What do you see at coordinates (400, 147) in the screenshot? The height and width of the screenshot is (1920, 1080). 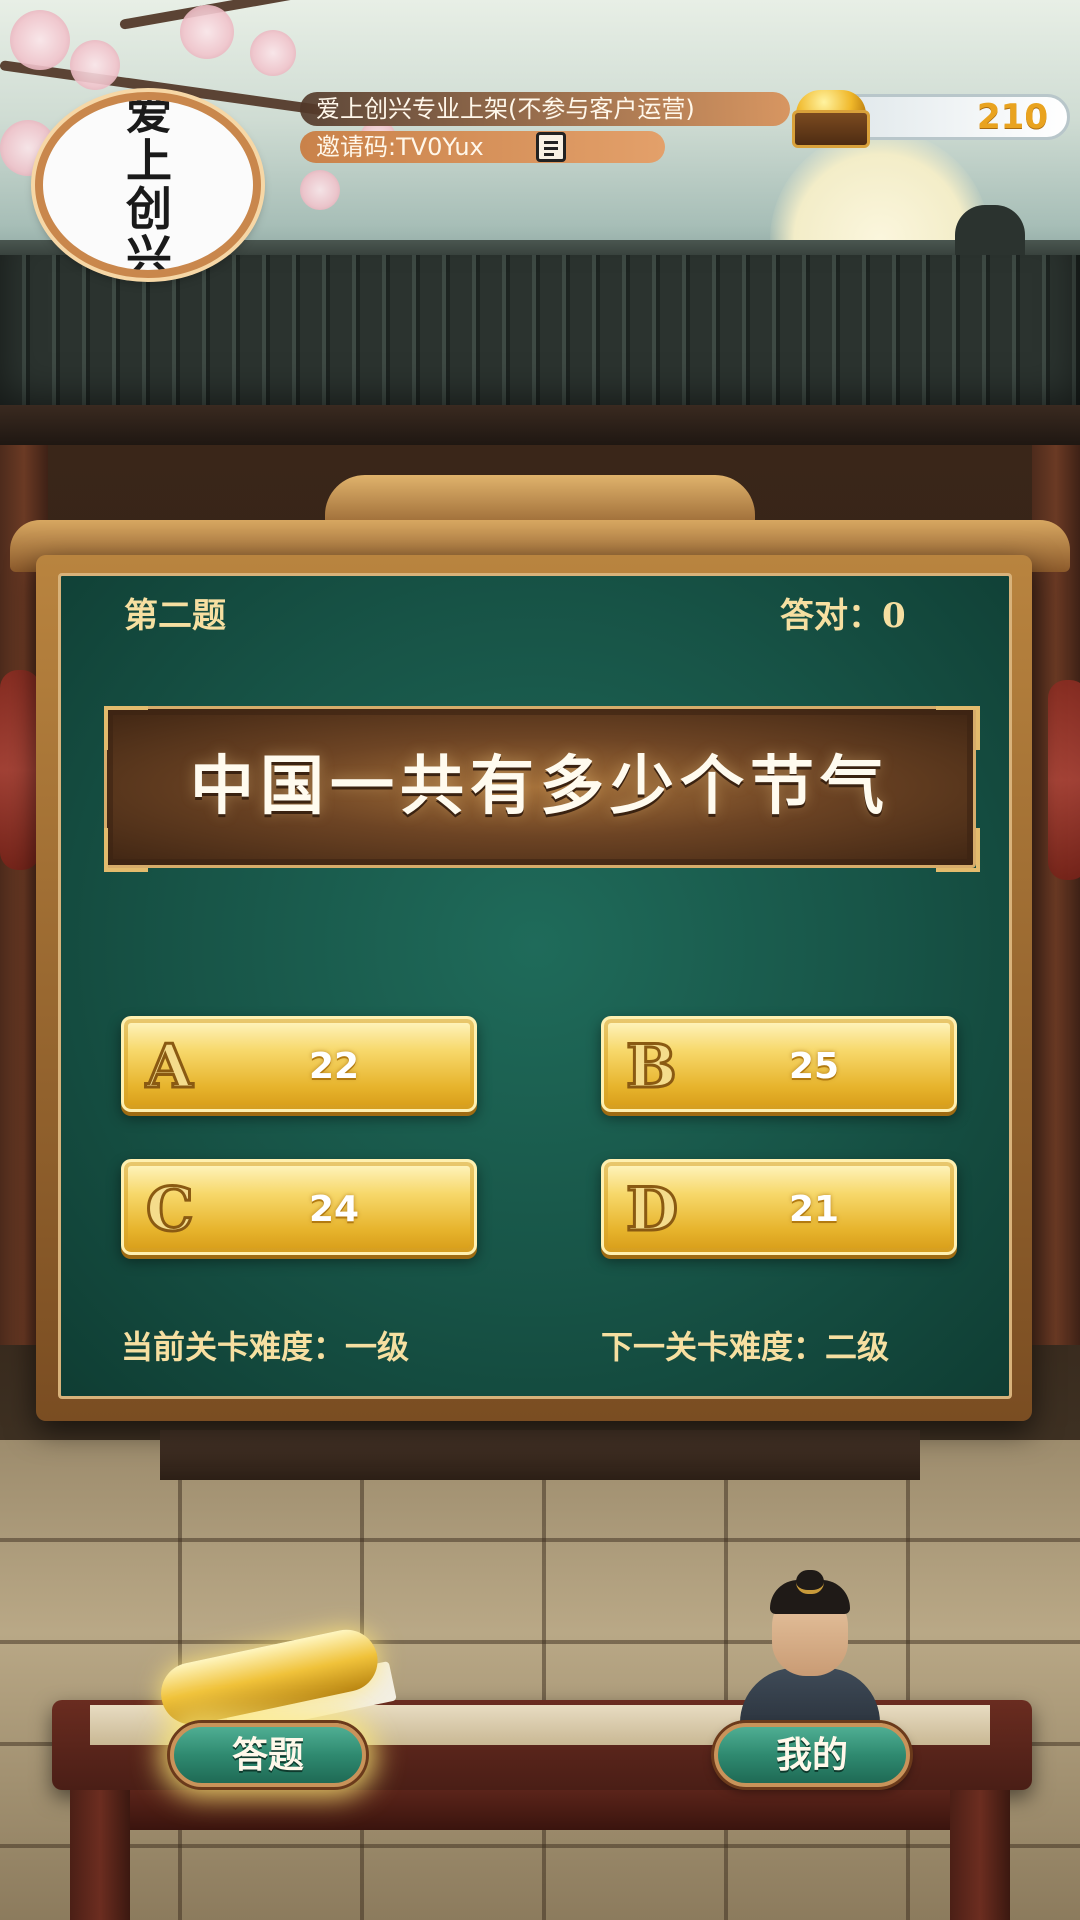 I see `invite-code: 邀请码:TV0Yux` at bounding box center [400, 147].